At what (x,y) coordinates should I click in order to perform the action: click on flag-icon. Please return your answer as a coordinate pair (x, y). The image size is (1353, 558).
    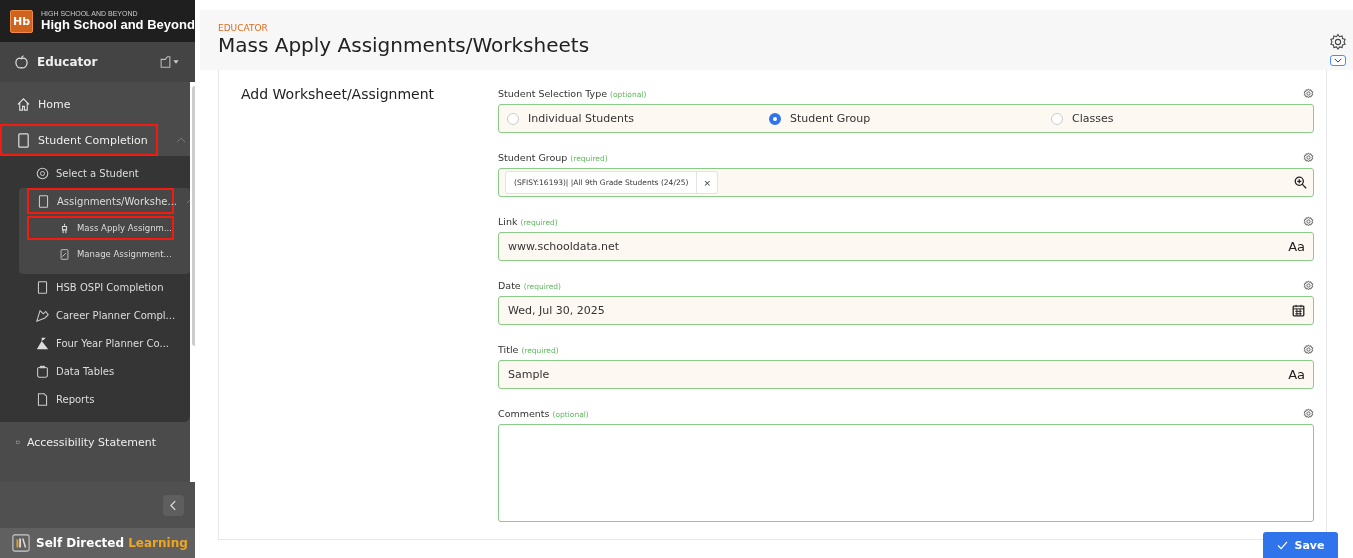
    Looking at the image, I should click on (42, 315).